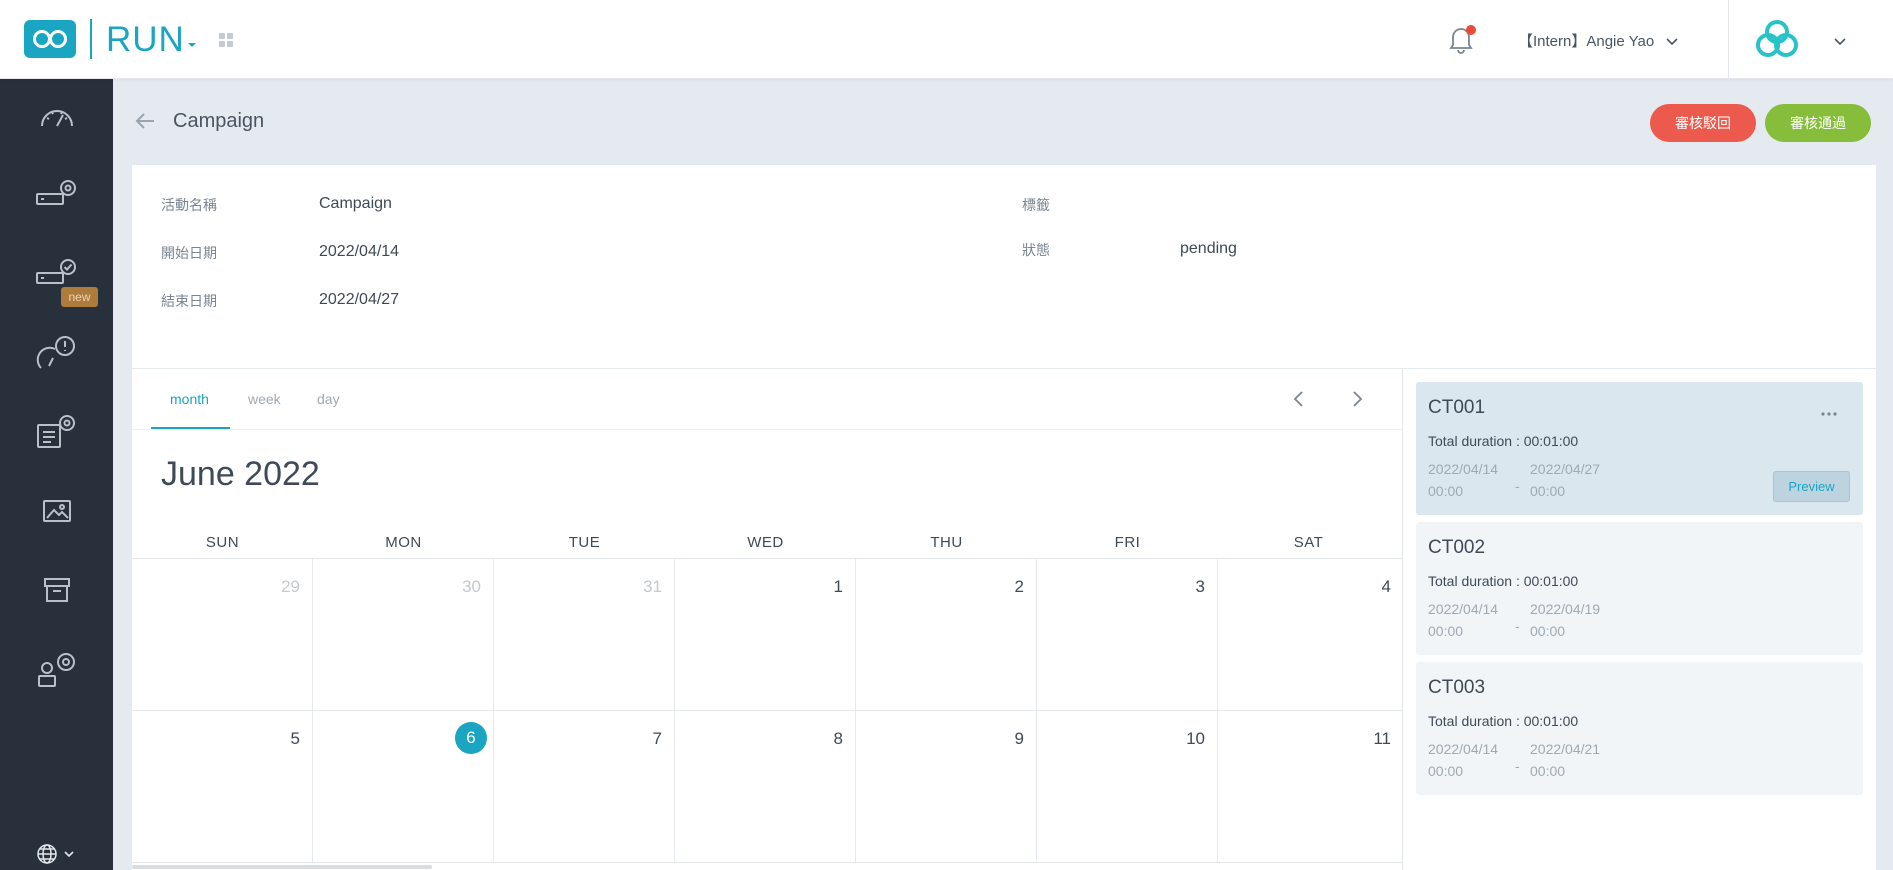 Image resolution: width=1893 pixels, height=870 pixels. Describe the element at coordinates (1200, 586) in the screenshot. I see `day-number: 3` at that location.